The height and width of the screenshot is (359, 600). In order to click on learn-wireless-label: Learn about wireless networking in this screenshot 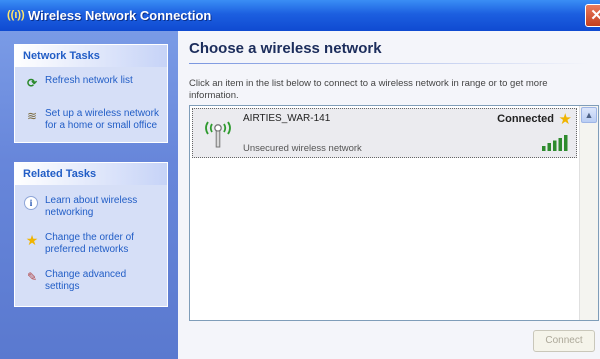, I will do `click(91, 206)`.